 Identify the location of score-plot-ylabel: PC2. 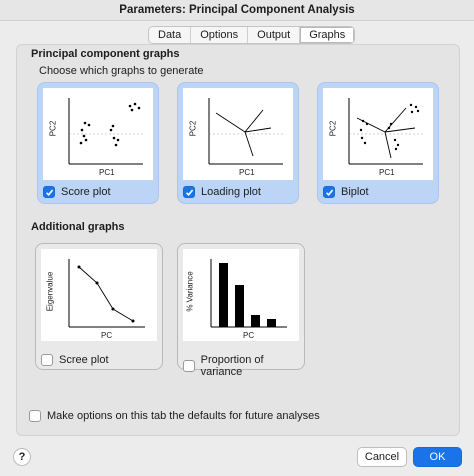
(53, 128).